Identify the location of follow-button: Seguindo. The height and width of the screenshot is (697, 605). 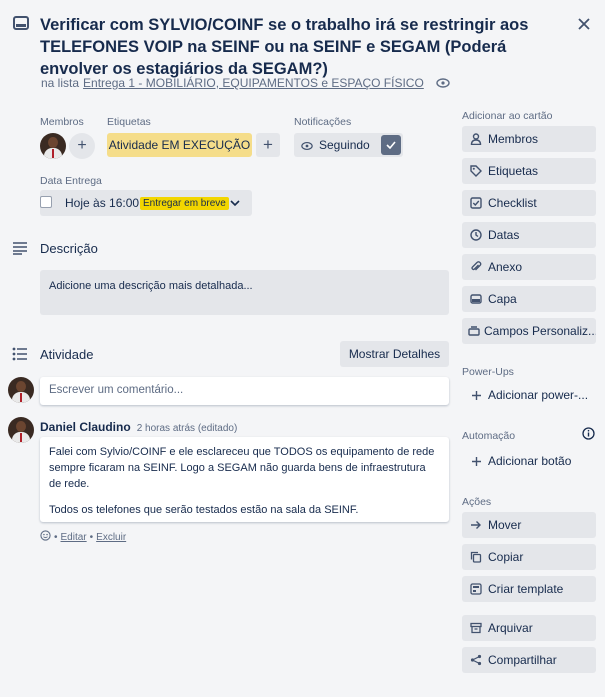
(348, 145).